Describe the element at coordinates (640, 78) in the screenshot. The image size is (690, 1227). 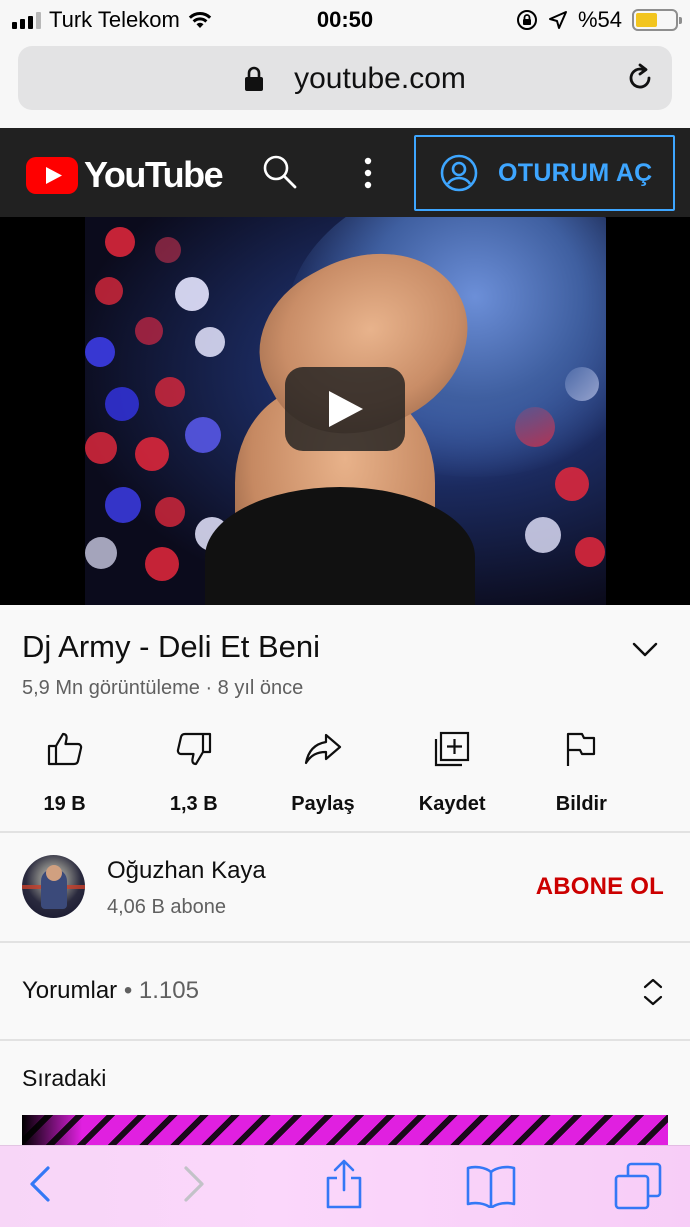
I see `reload-icon` at that location.